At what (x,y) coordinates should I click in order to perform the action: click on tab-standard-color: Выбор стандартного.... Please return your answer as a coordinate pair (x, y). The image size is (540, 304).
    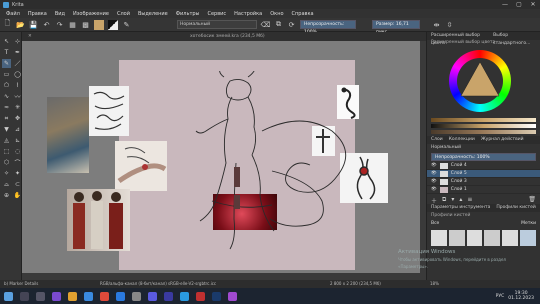
    Looking at the image, I should click on (516, 39).